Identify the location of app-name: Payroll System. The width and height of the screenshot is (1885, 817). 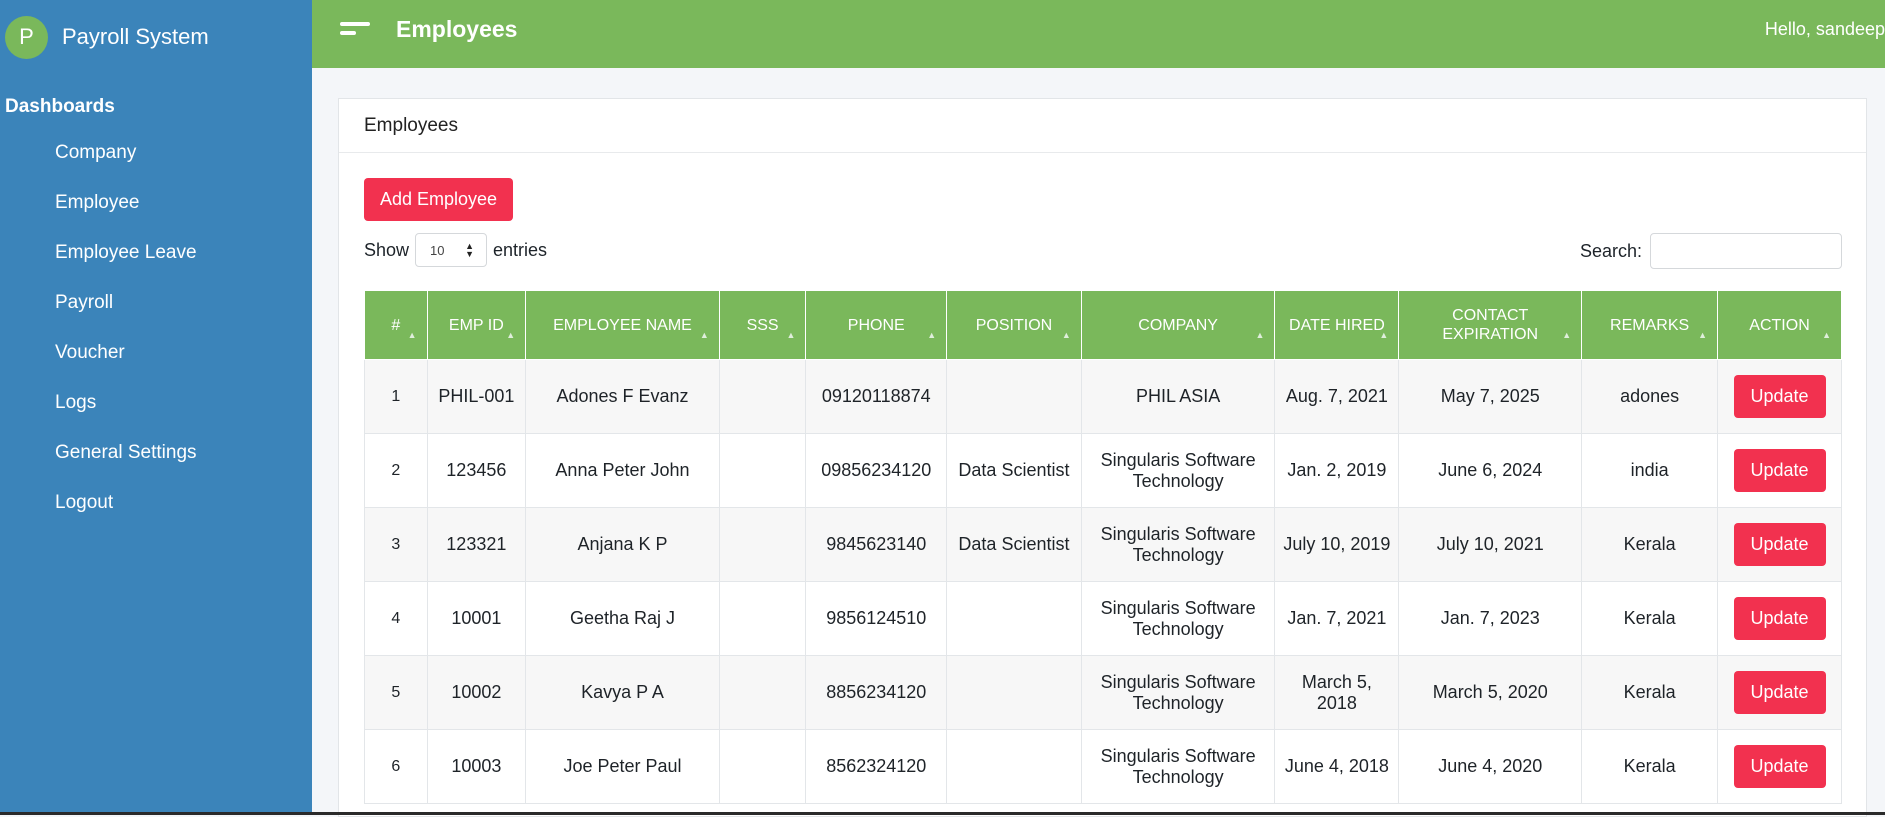
(135, 36).